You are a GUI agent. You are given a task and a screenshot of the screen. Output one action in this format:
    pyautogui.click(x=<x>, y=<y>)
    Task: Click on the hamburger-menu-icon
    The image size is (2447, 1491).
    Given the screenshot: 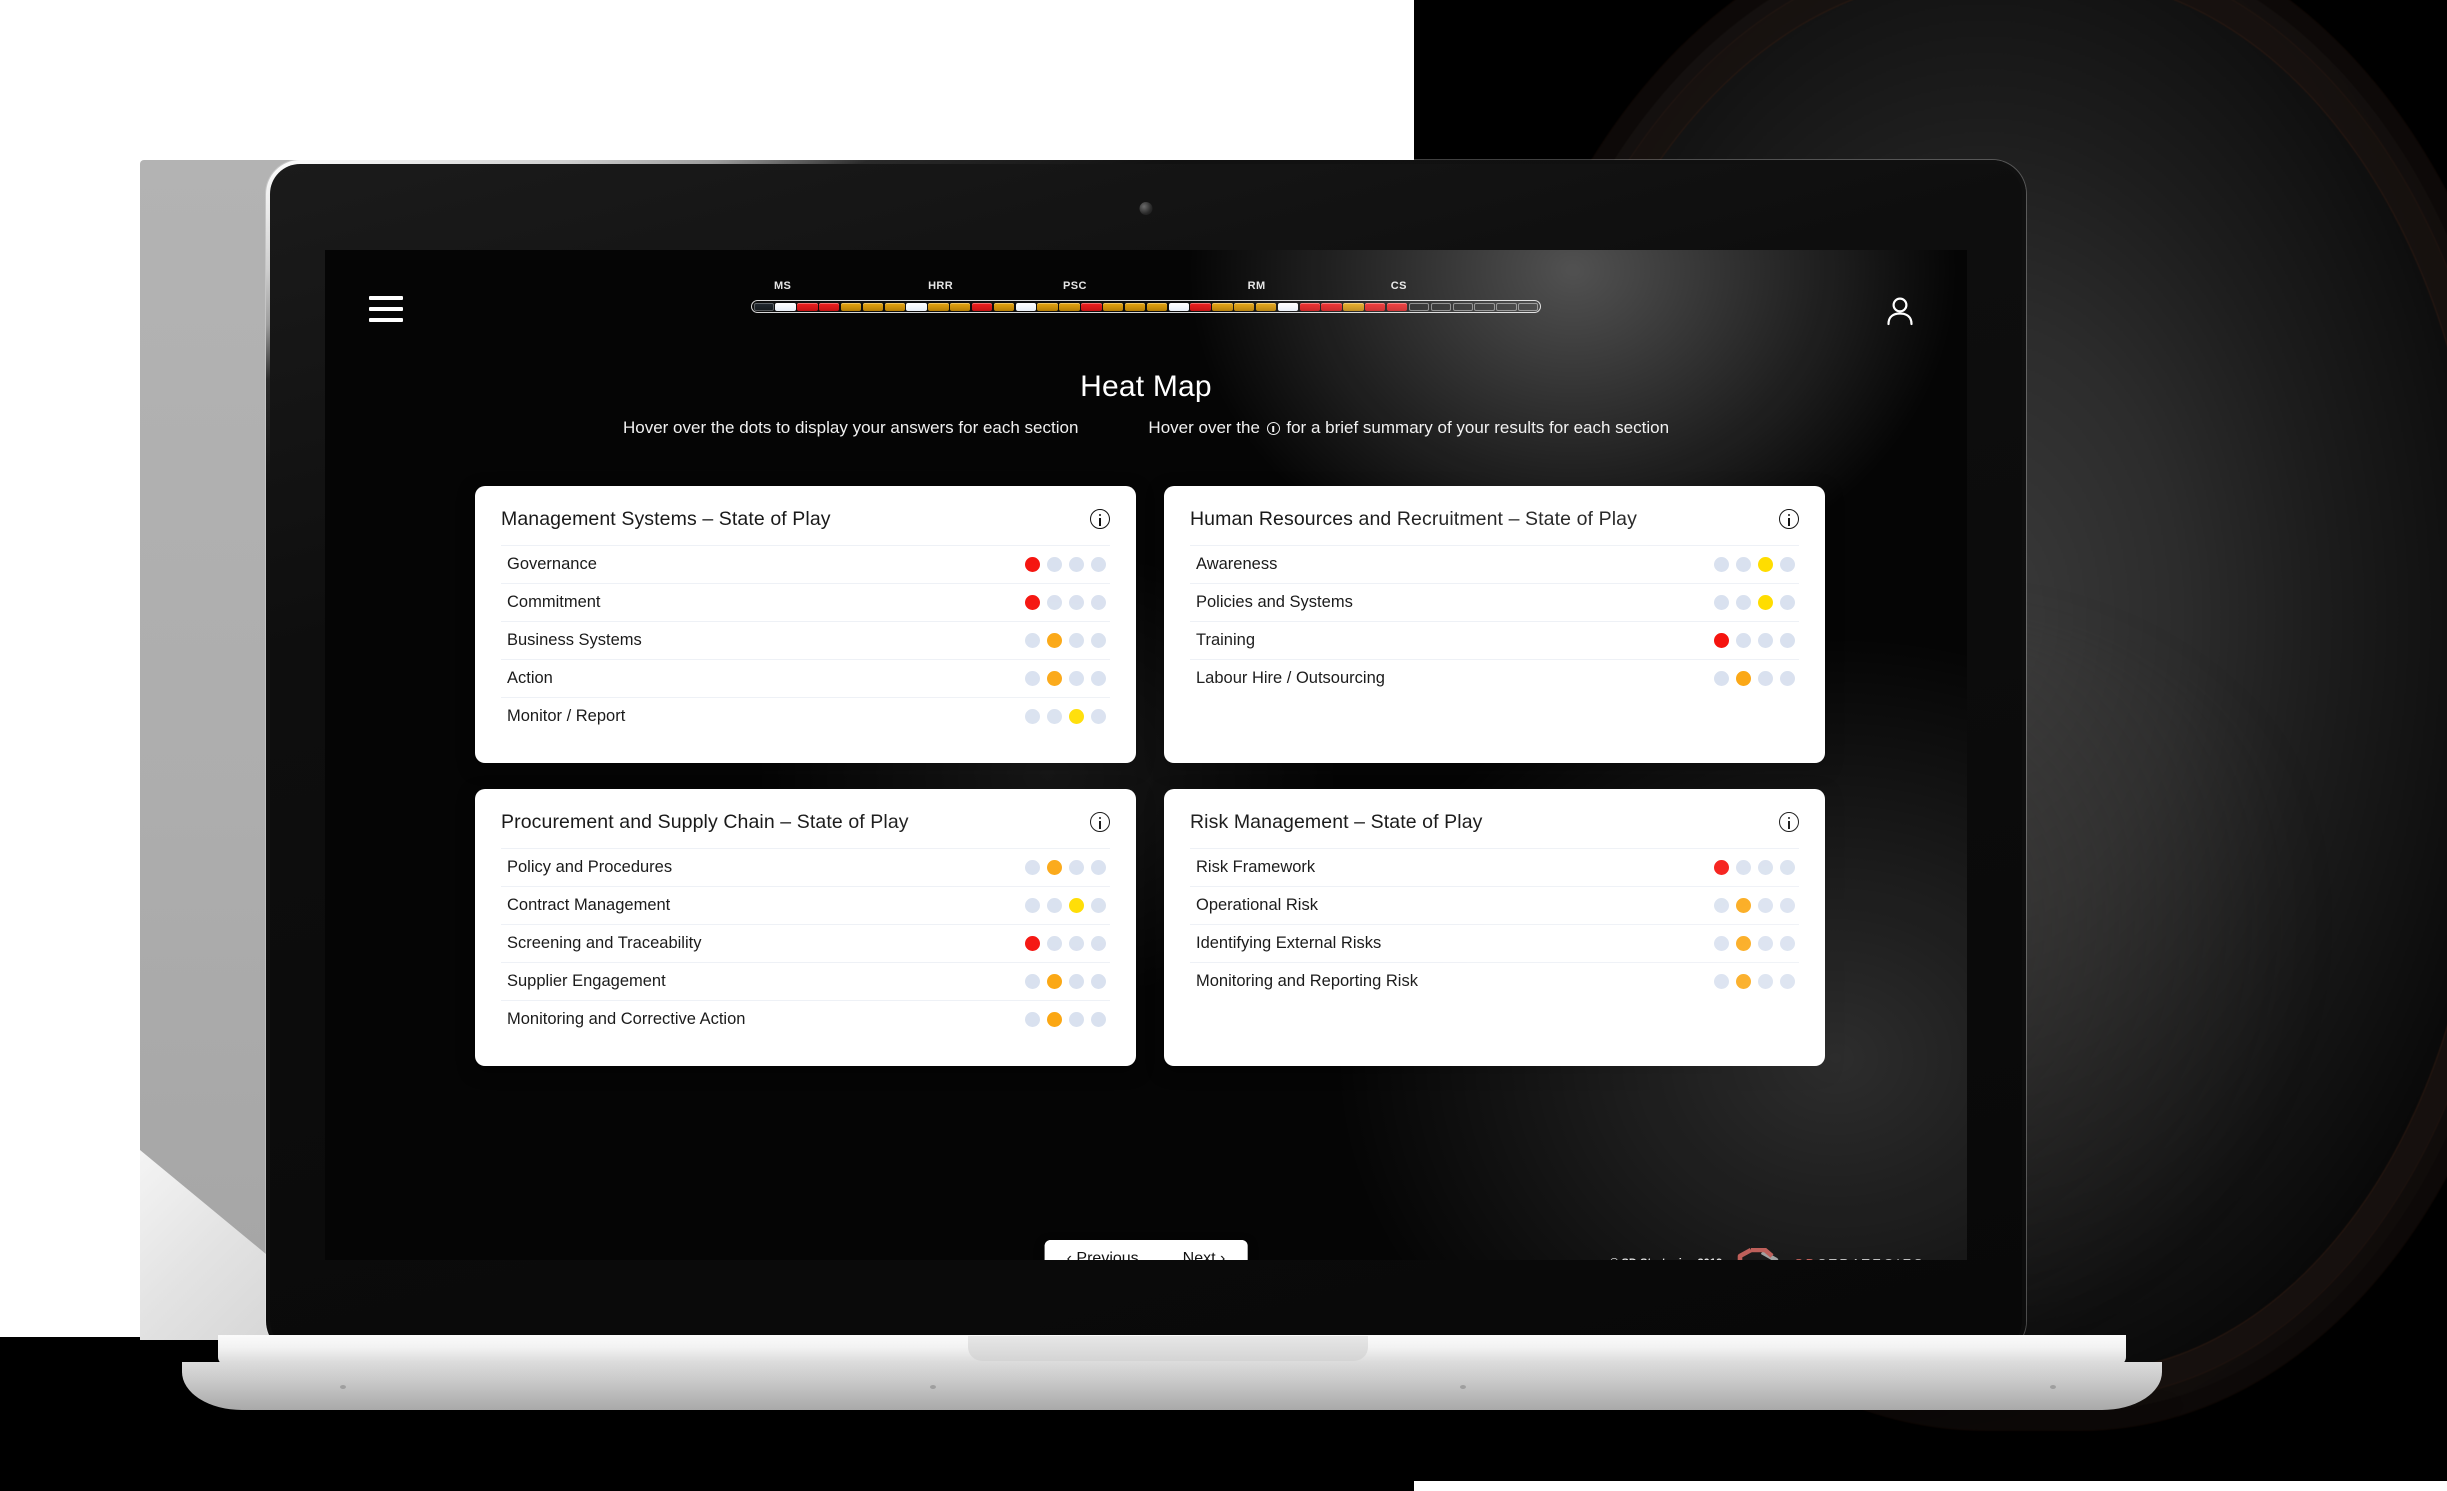 What is the action you would take?
    pyautogui.click(x=386, y=309)
    